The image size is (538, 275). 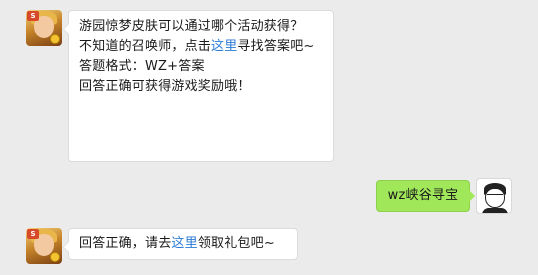 What do you see at coordinates (224, 46) in the screenshot?
I see `answer-link: 这里` at bounding box center [224, 46].